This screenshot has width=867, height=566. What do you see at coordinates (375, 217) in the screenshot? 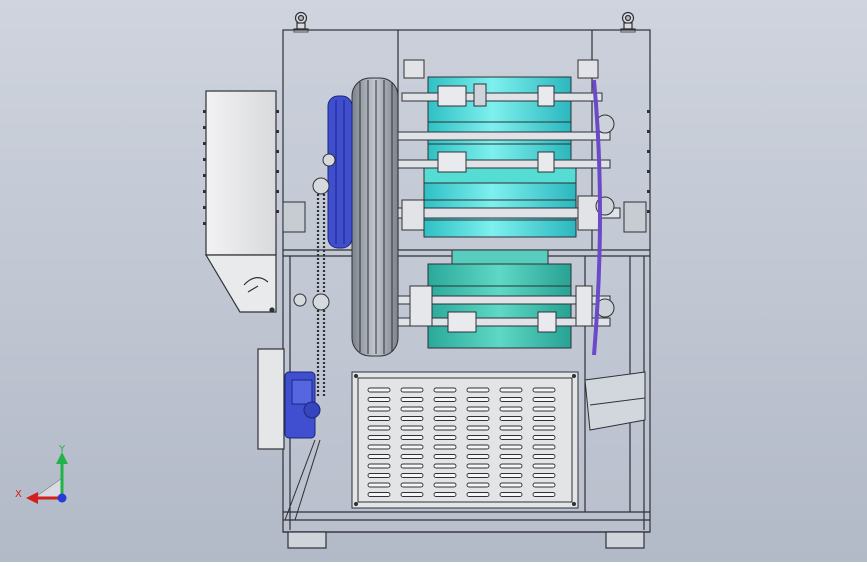
I see `v-belt-pulley` at bounding box center [375, 217].